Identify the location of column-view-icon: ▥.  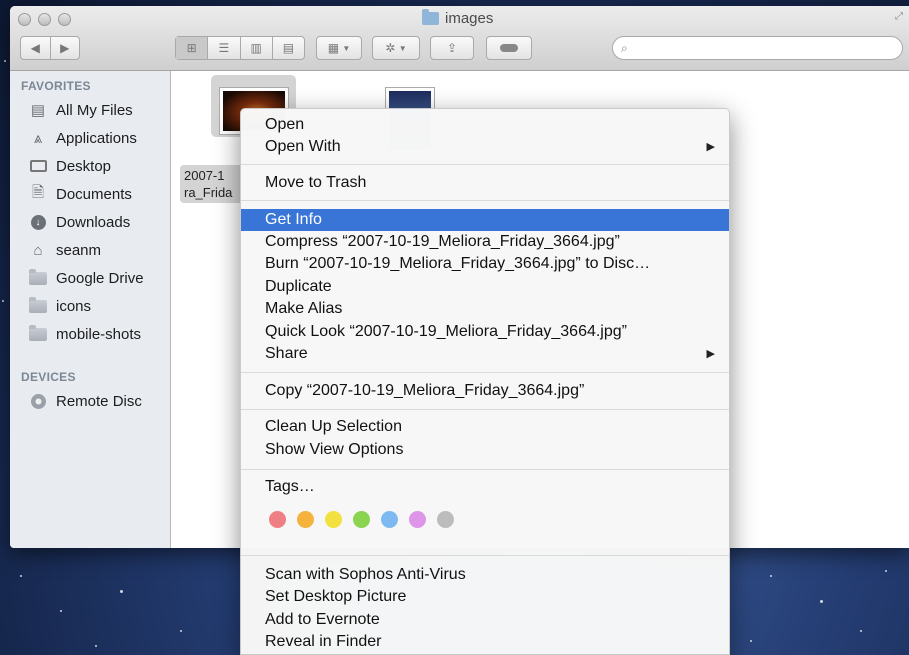
(256, 48).